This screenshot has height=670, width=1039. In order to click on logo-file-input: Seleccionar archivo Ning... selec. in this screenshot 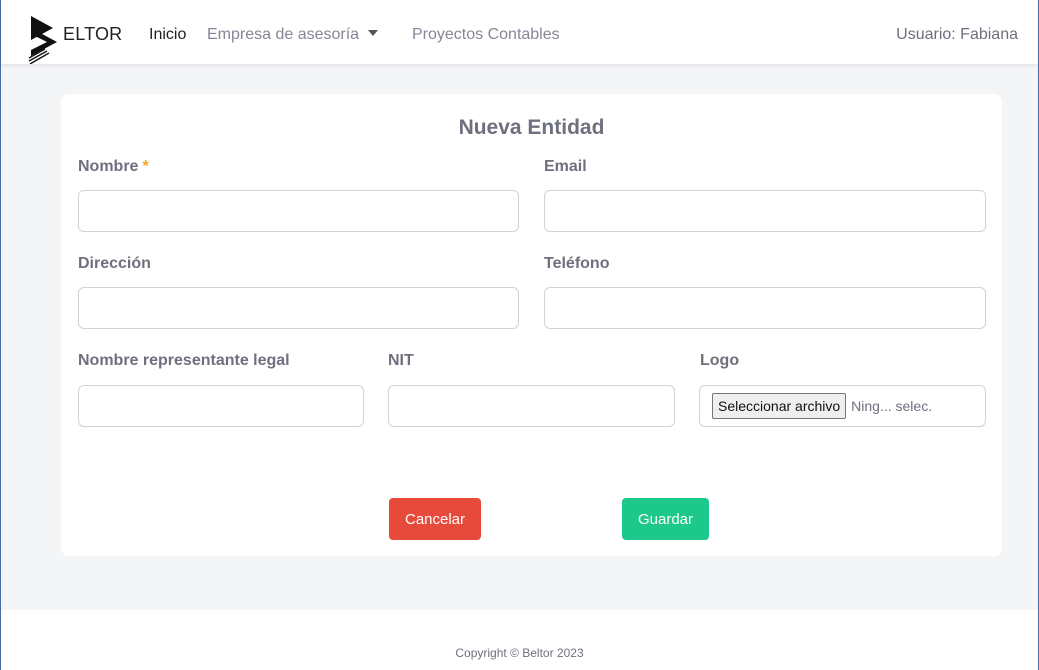, I will do `click(842, 406)`.